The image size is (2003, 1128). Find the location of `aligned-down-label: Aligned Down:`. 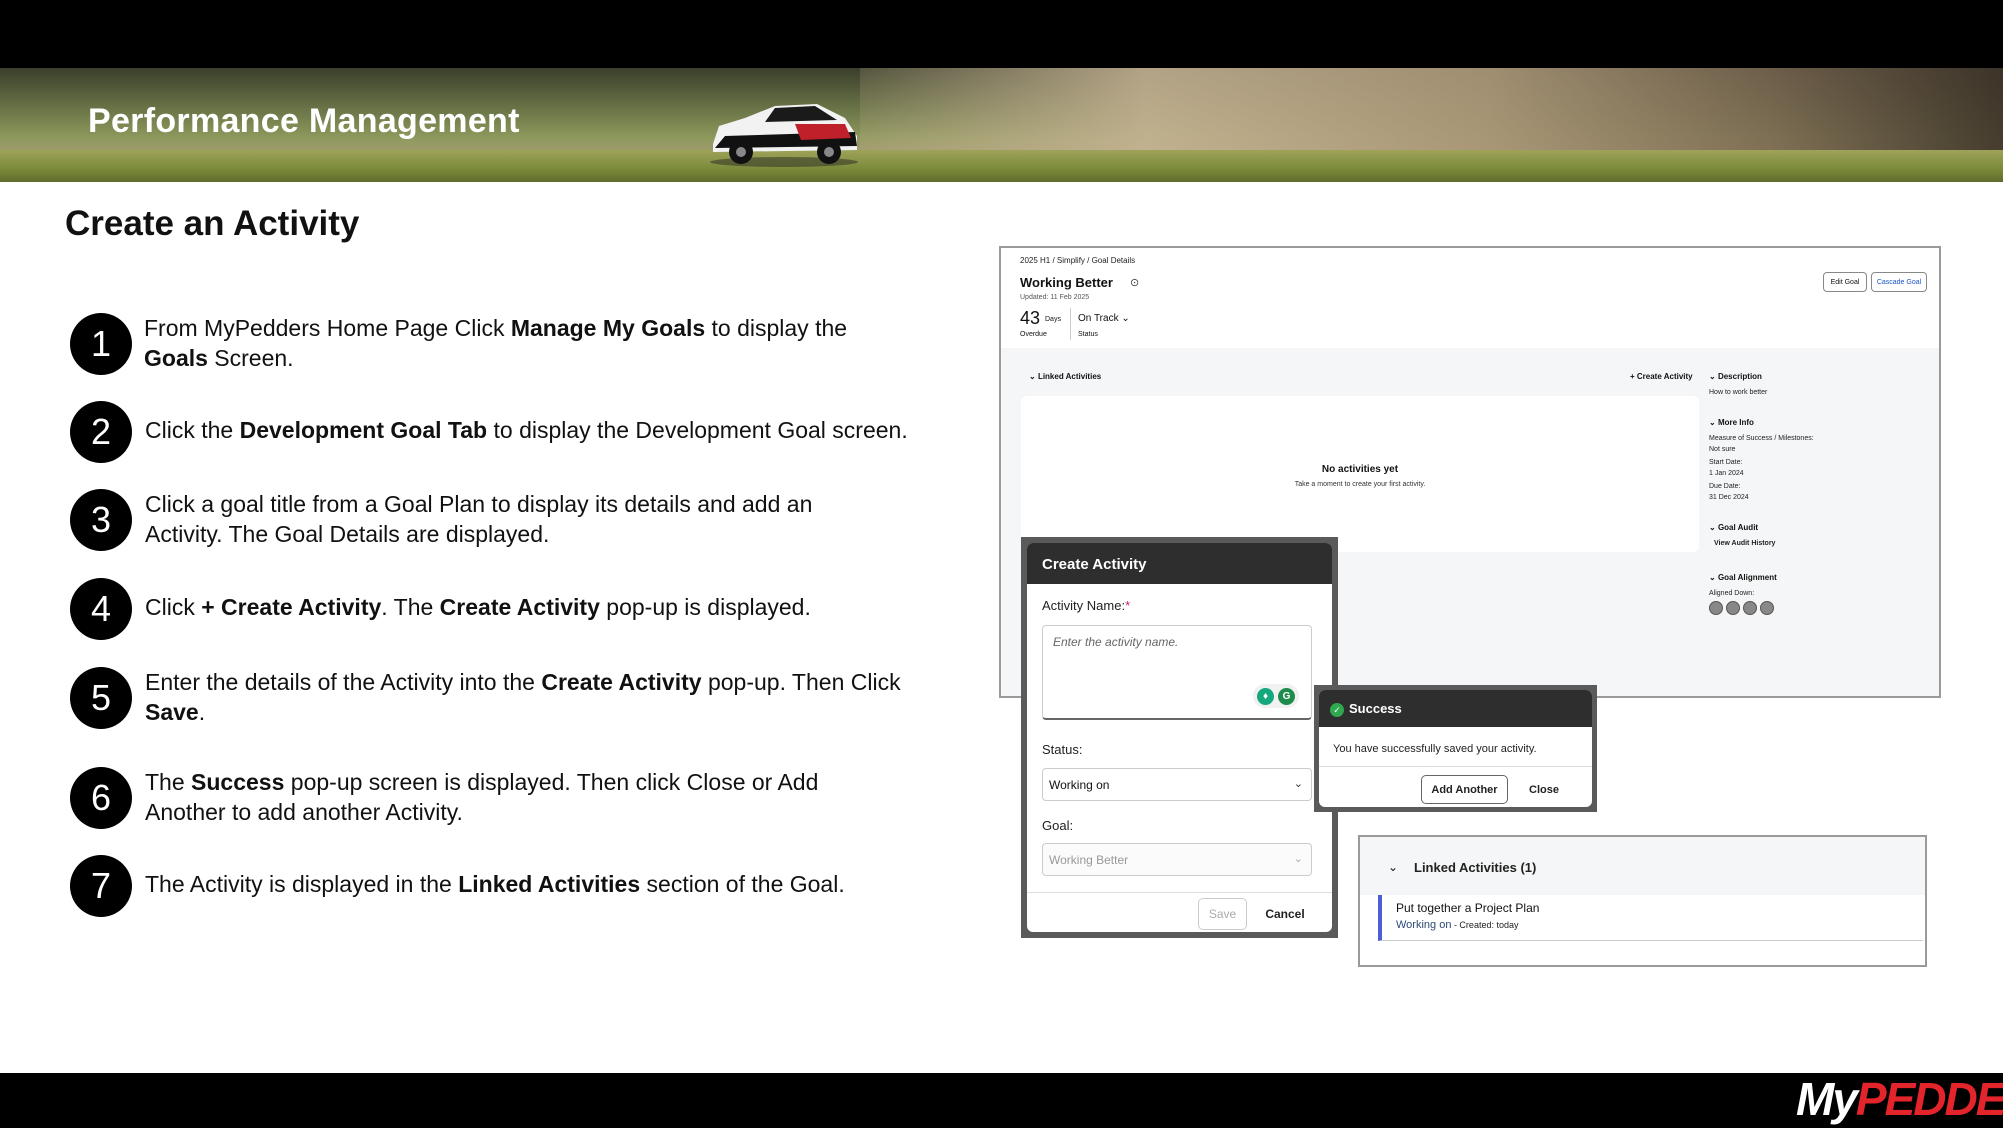

aligned-down-label: Aligned Down: is located at coordinates (1732, 593).